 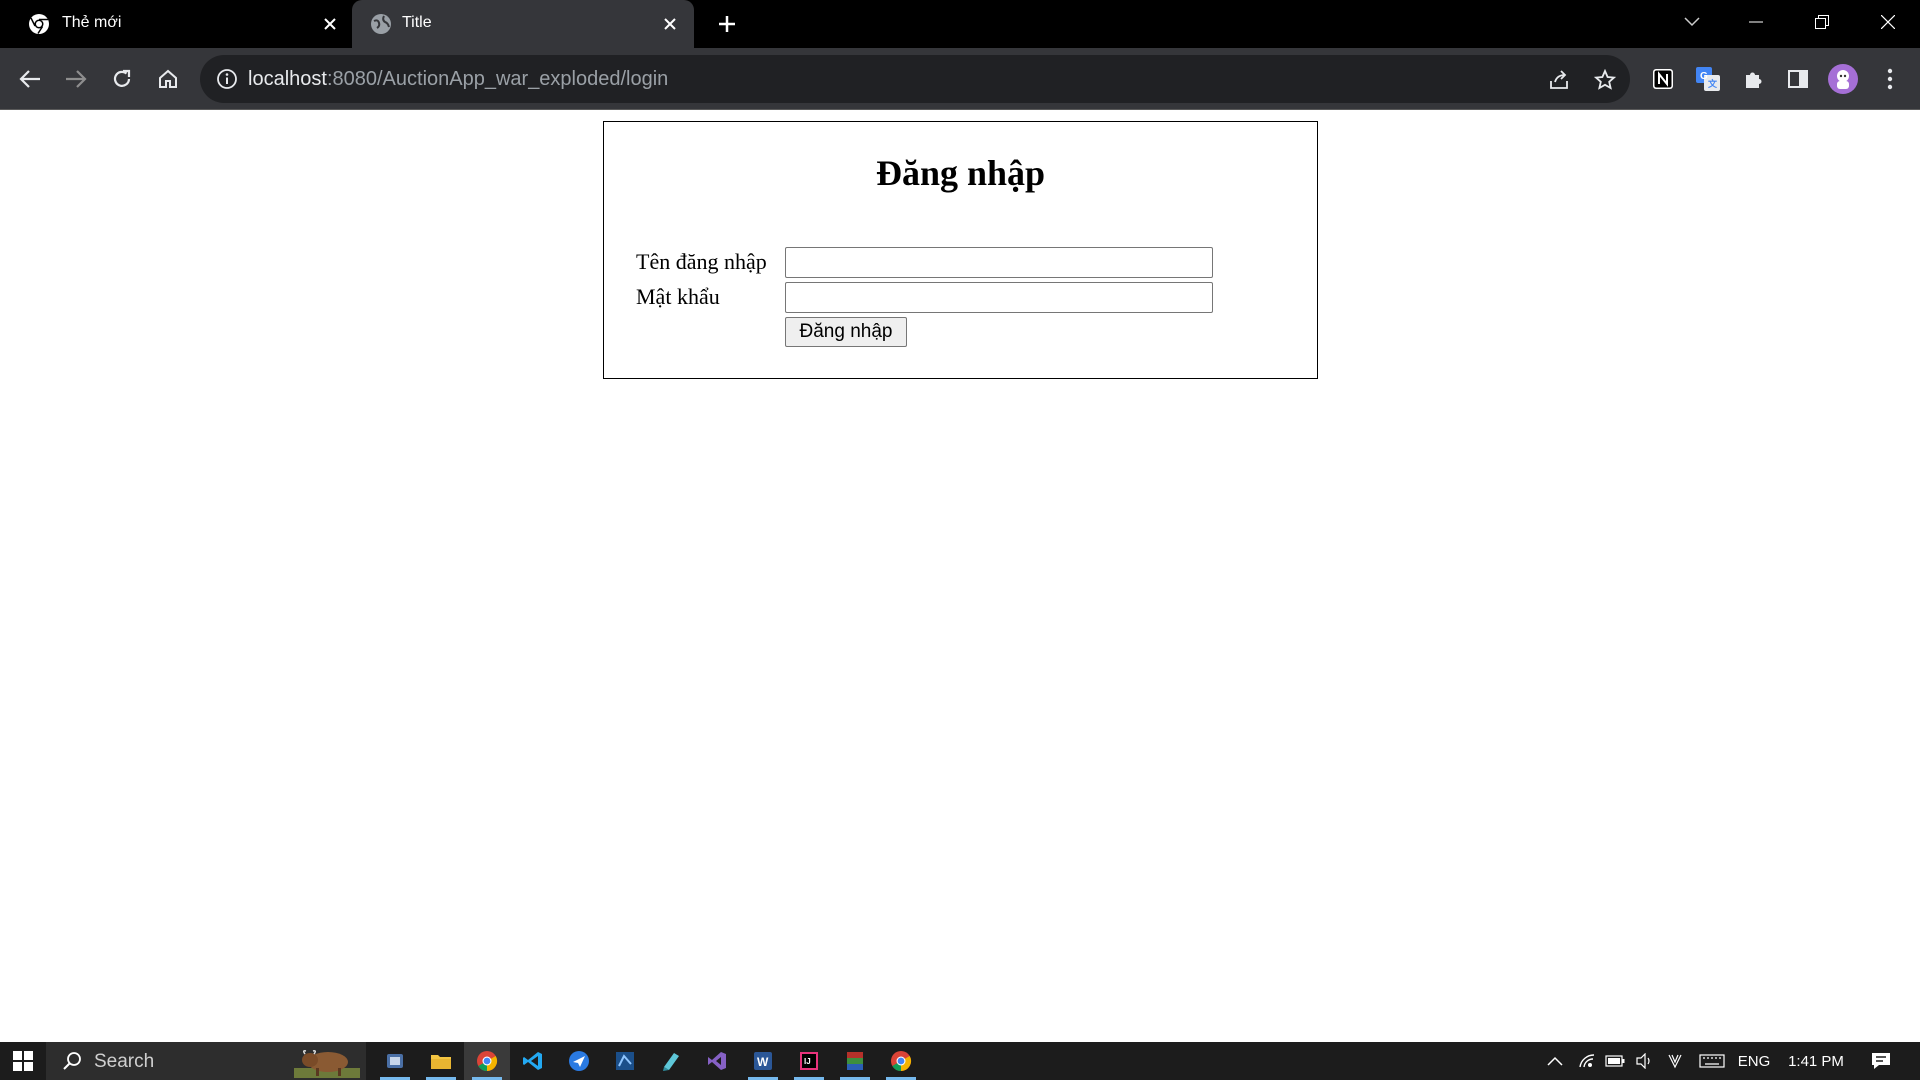 I want to click on taskbar-search-box: Search, so click(x=206, y=1061).